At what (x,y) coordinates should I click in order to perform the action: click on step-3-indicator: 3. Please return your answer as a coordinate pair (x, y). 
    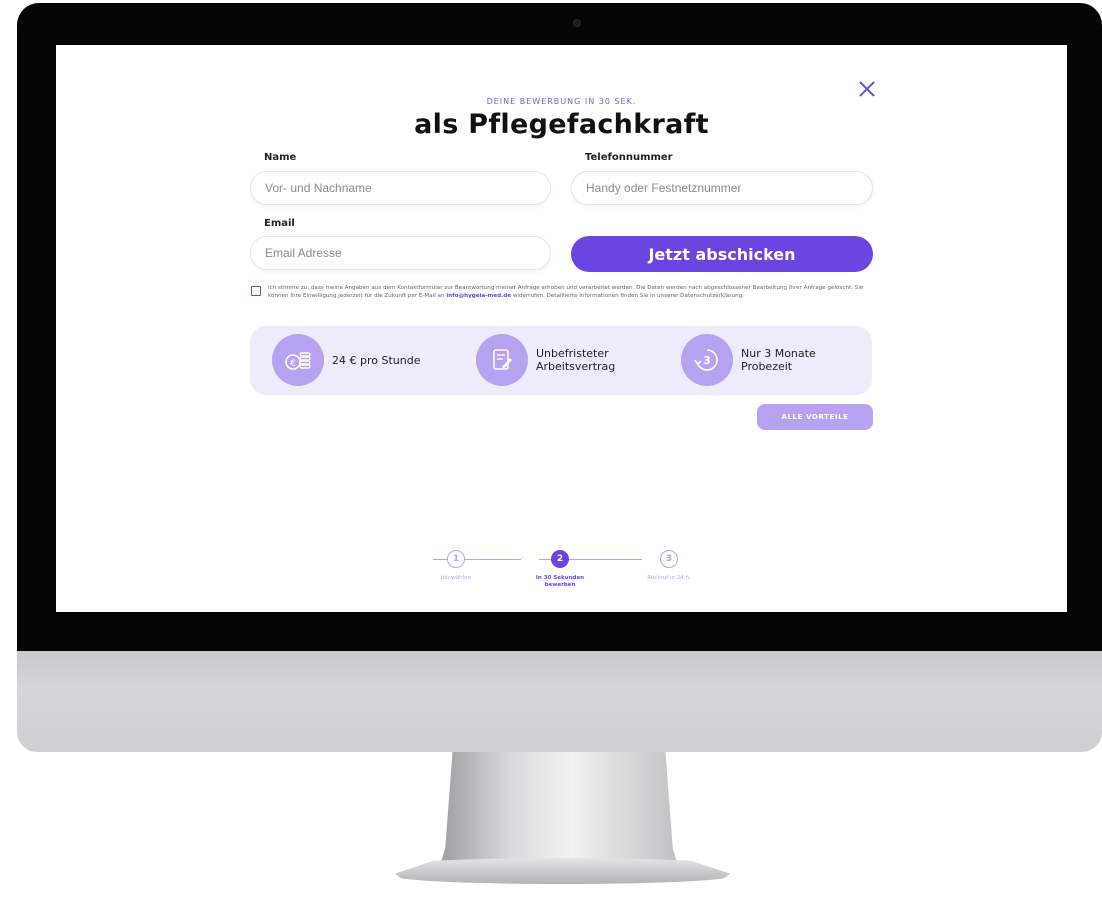
    Looking at the image, I should click on (669, 559).